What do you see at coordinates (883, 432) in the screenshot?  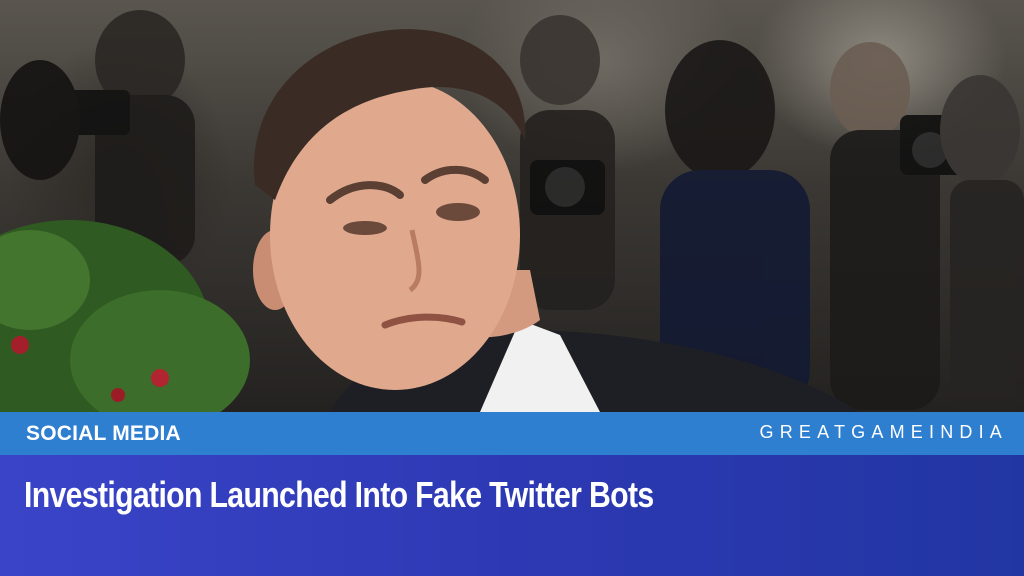 I see `brand-wordmark: GREATGAMEINDIA` at bounding box center [883, 432].